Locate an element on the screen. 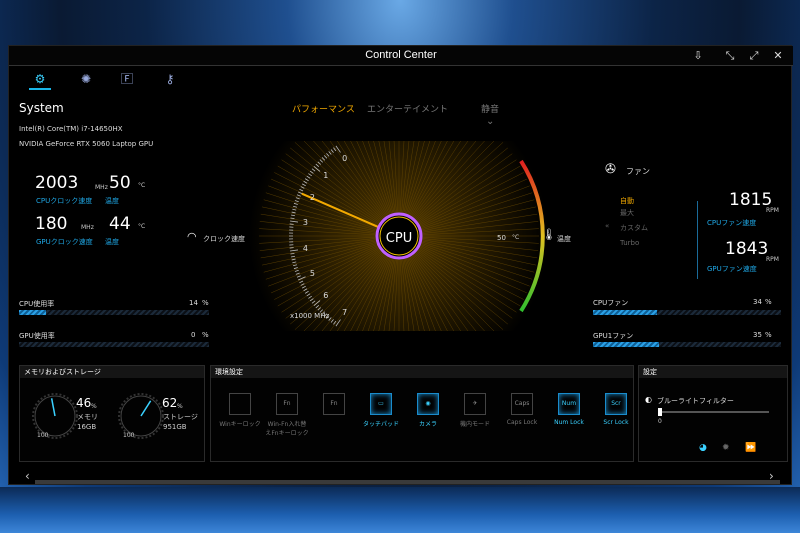 Image resolution: width=800 pixels, height=533 pixels. env-key-1: Fn is located at coordinates (287, 404).